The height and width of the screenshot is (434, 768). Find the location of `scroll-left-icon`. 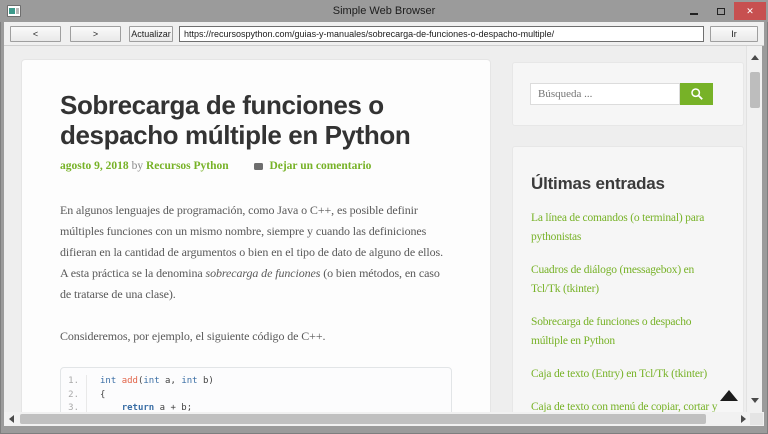

scroll-left-icon is located at coordinates (11, 419).